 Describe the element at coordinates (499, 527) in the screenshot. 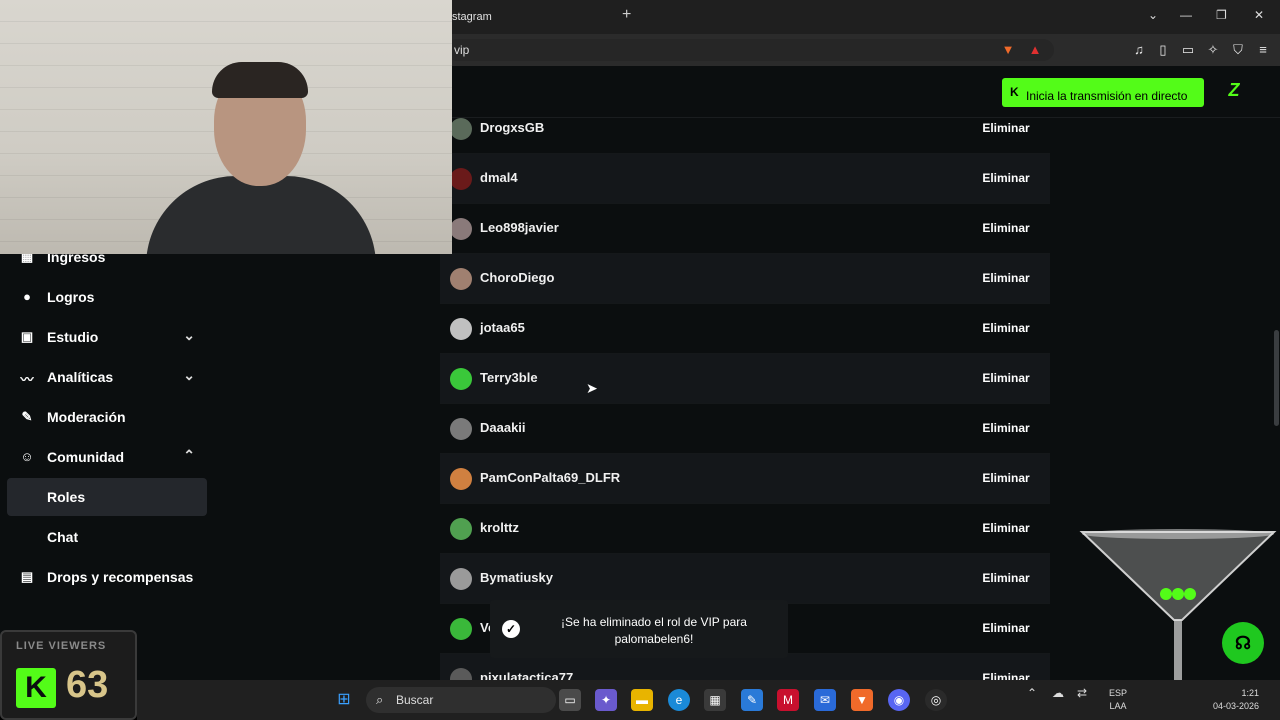

I see `username: krolttz` at that location.